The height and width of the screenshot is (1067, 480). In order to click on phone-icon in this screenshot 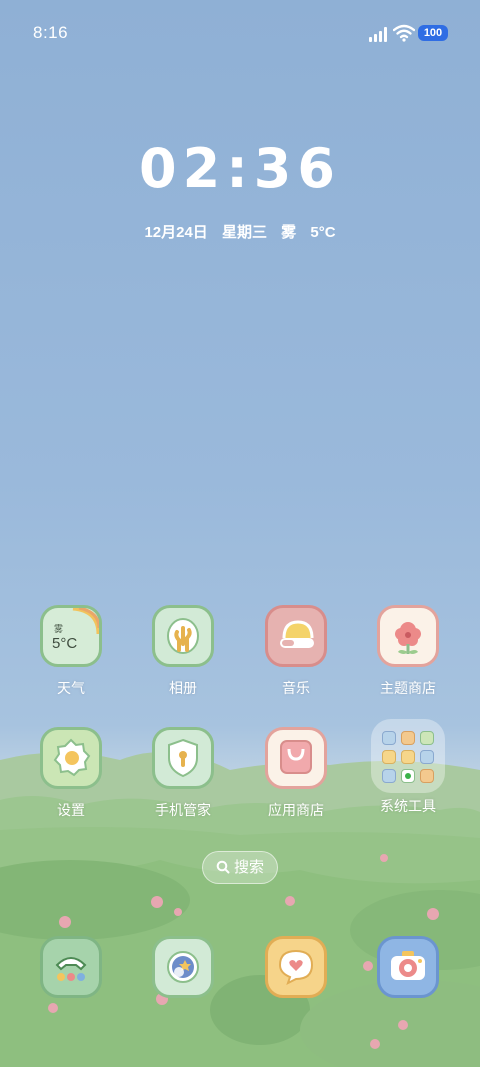, I will do `click(71, 967)`.